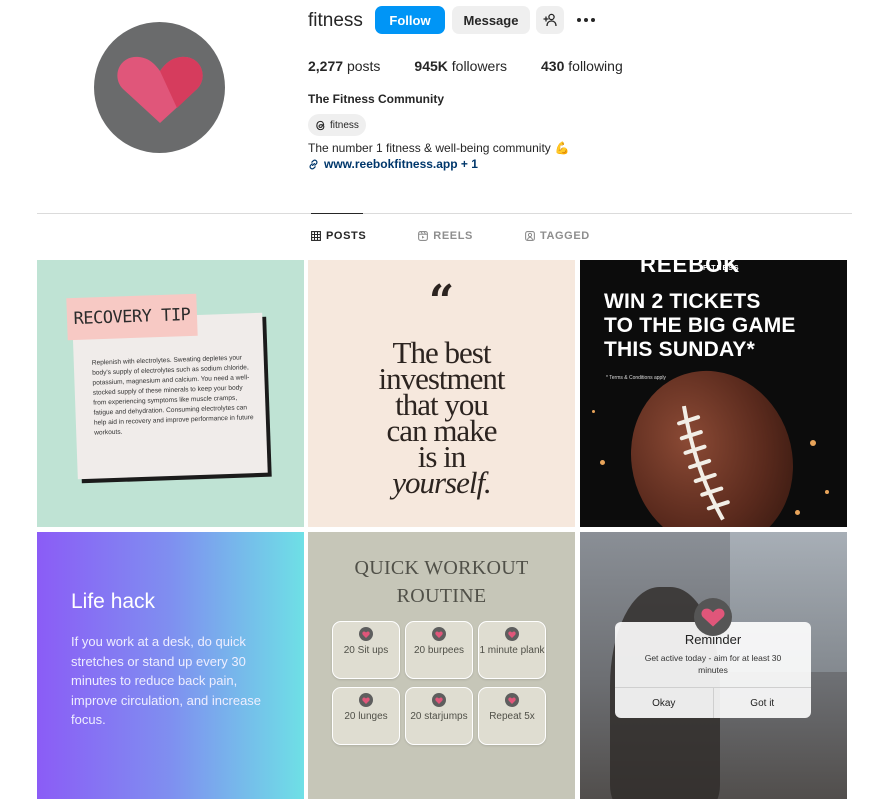 The height and width of the screenshot is (800, 882). I want to click on headline-line: WIN 2 TICKETS, so click(682, 301).